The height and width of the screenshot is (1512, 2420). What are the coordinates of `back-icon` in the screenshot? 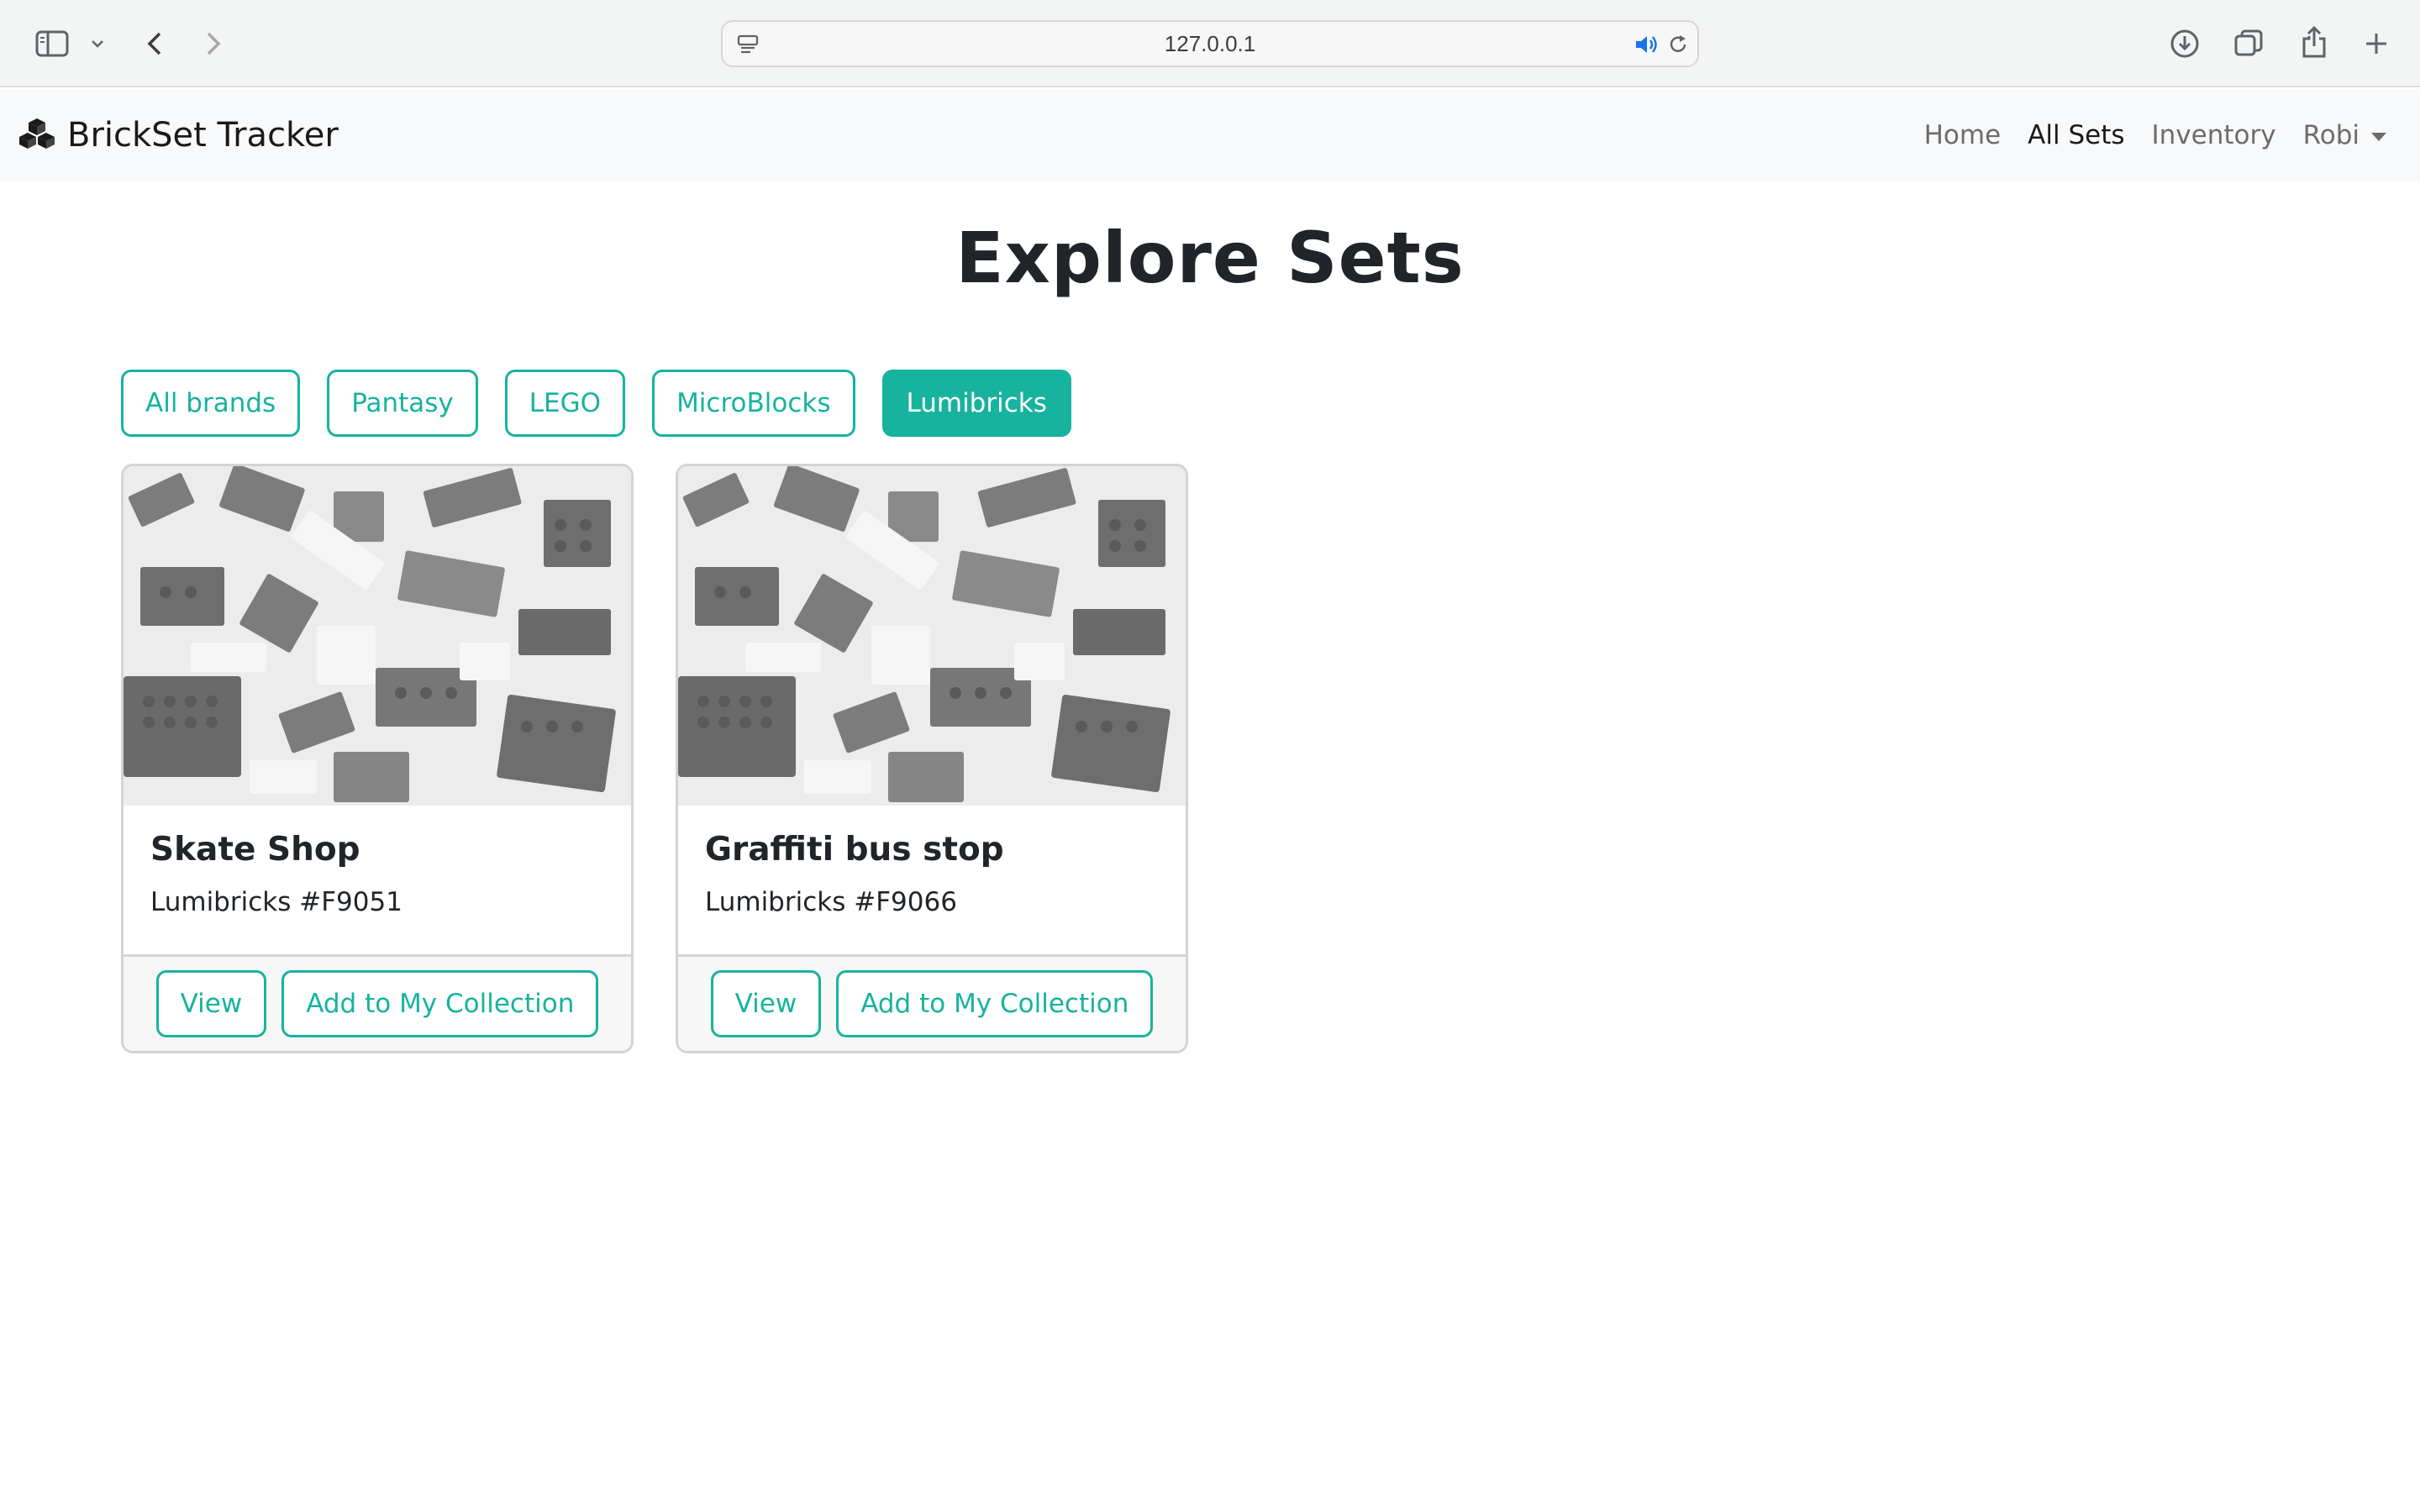 It's located at (154, 43).